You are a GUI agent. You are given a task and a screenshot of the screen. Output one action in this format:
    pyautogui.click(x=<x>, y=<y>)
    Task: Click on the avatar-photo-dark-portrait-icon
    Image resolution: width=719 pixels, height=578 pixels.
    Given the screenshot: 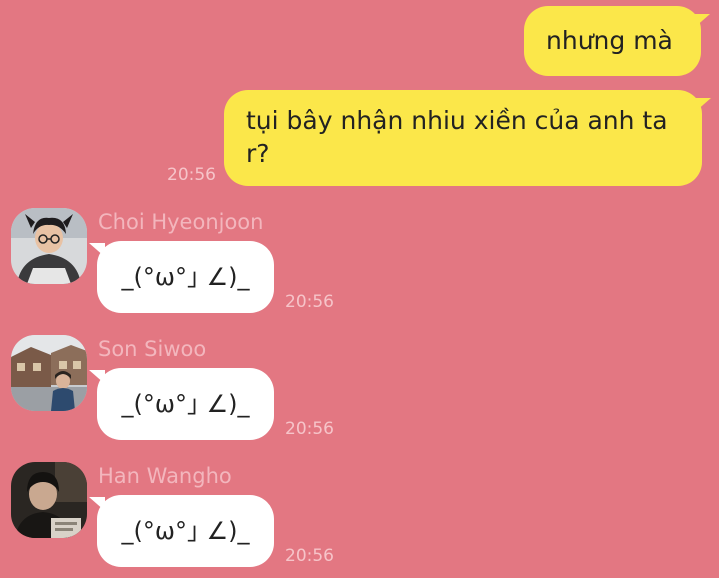 What is the action you would take?
    pyautogui.click(x=49, y=500)
    